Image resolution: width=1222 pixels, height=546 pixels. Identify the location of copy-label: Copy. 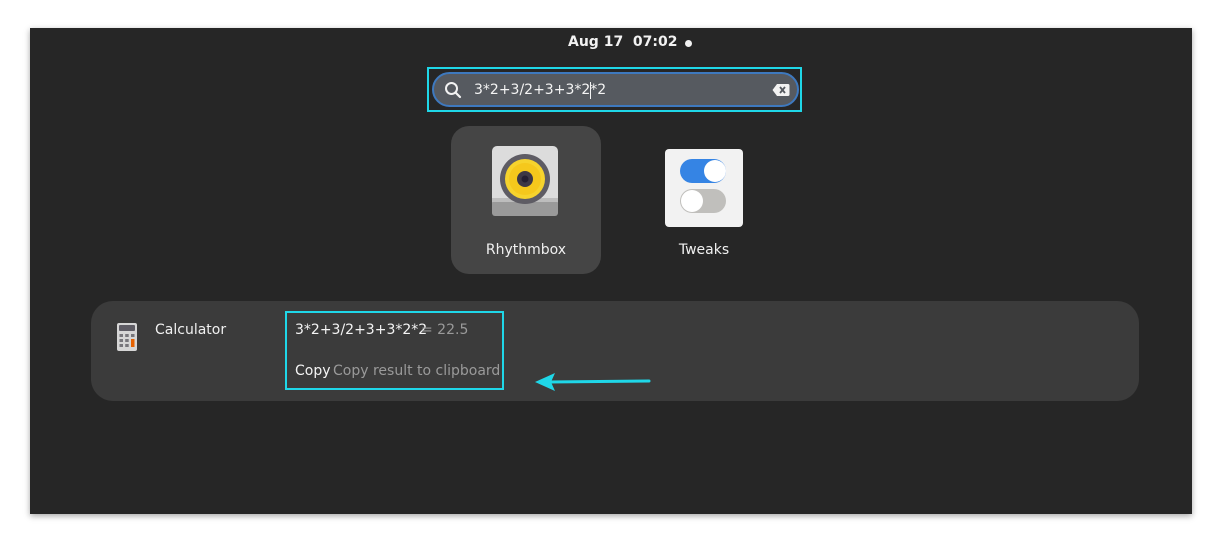
(313, 371).